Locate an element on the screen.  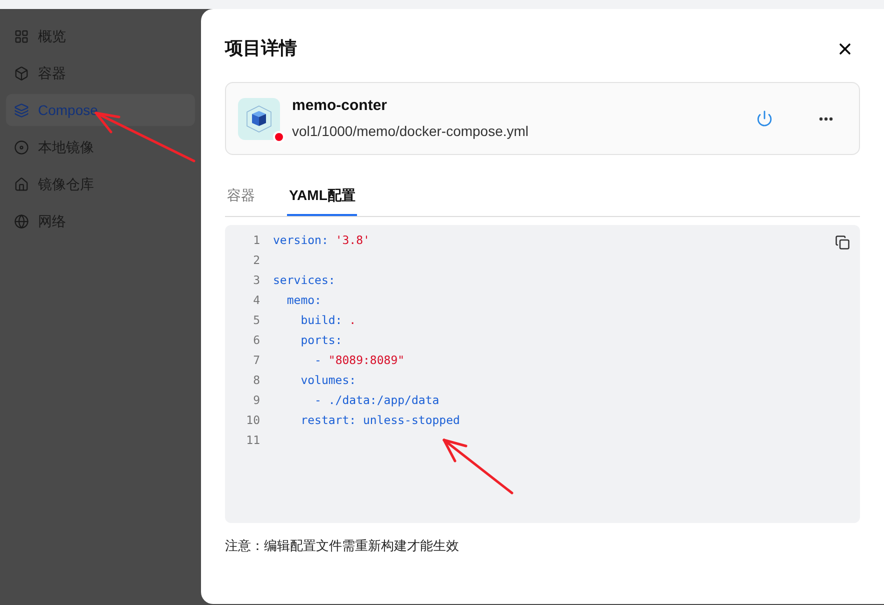
project-name: memo-conter is located at coordinates (340, 106).